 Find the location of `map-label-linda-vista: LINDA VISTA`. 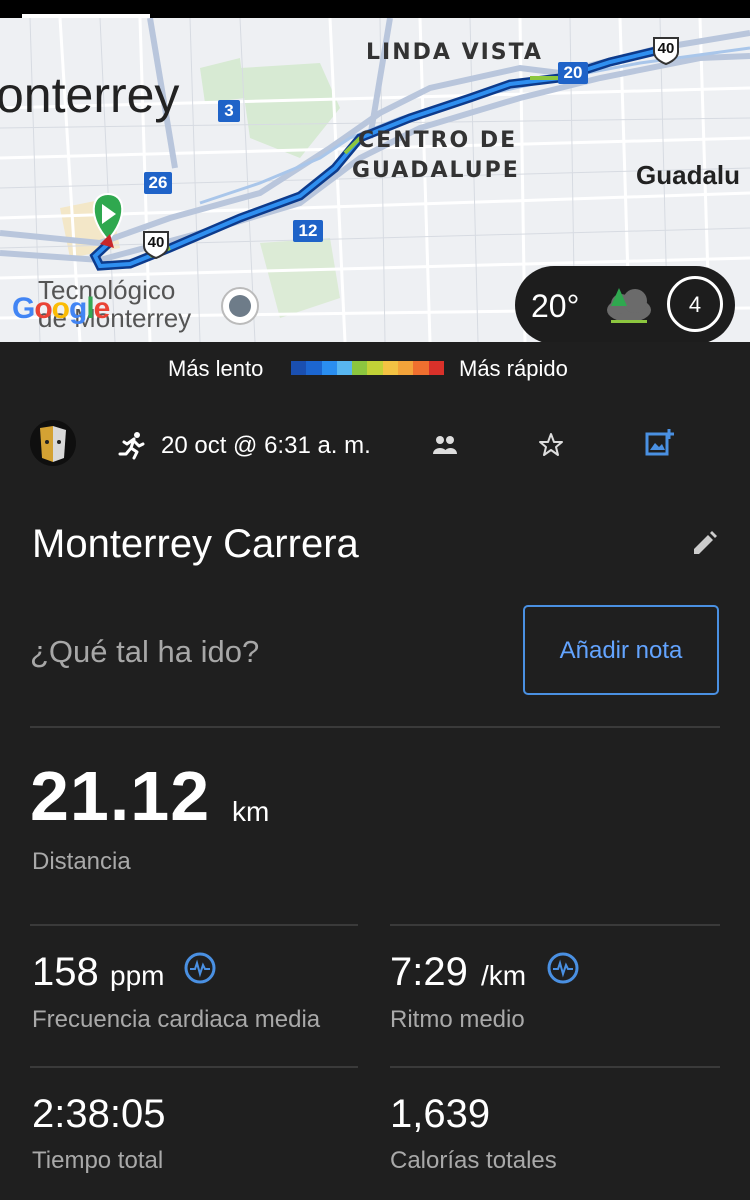

map-label-linda-vista: LINDA VISTA is located at coordinates (454, 52).